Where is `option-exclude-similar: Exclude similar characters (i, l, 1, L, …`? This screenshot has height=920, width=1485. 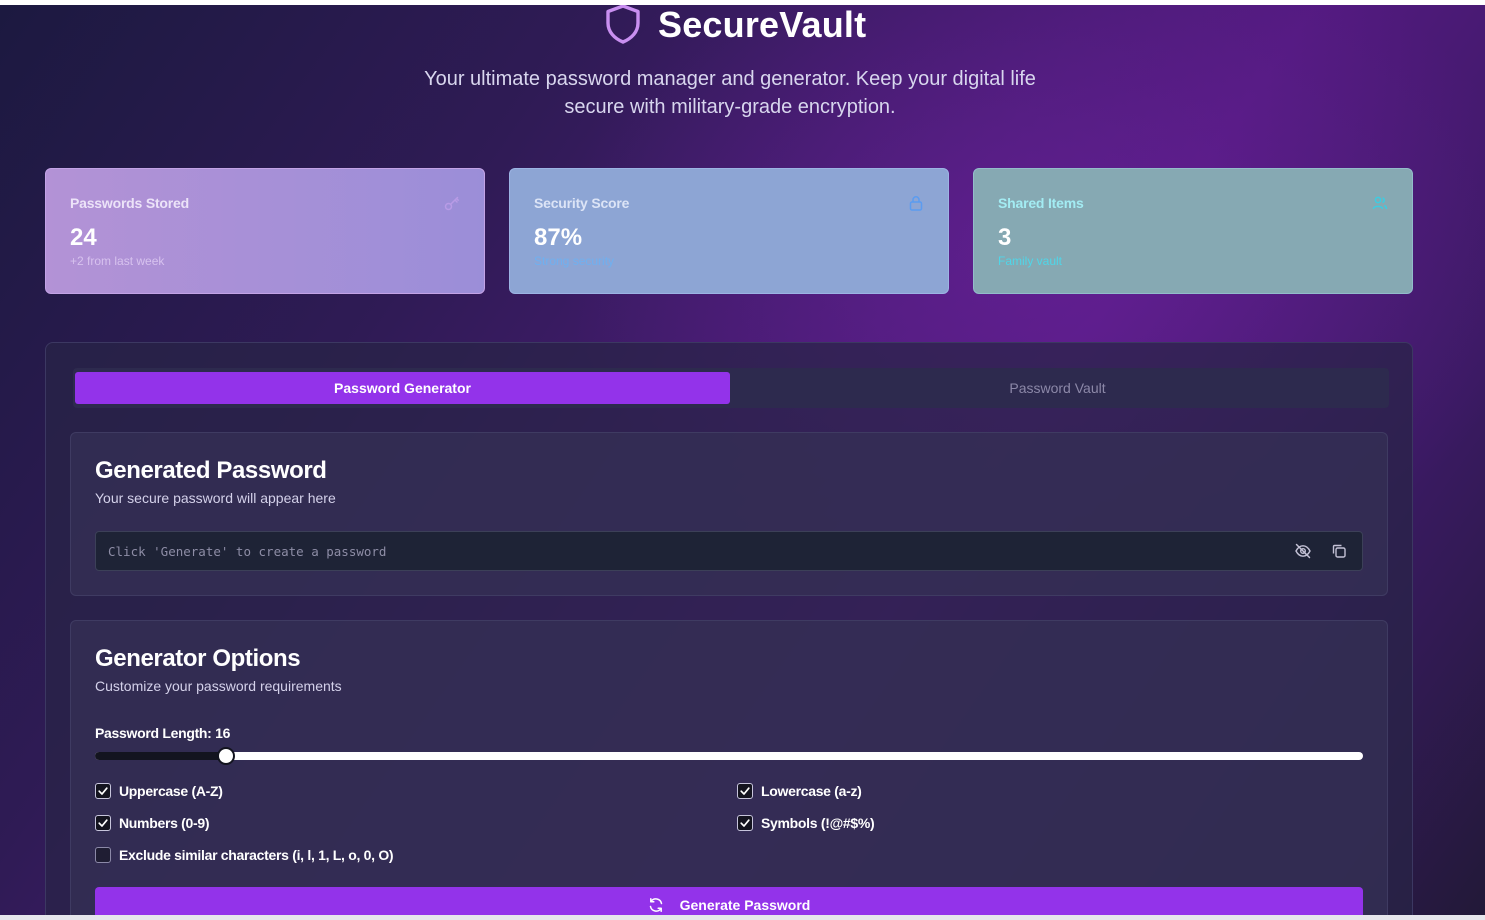 option-exclude-similar: Exclude similar characters (i, l, 1, L, … is located at coordinates (244, 855).